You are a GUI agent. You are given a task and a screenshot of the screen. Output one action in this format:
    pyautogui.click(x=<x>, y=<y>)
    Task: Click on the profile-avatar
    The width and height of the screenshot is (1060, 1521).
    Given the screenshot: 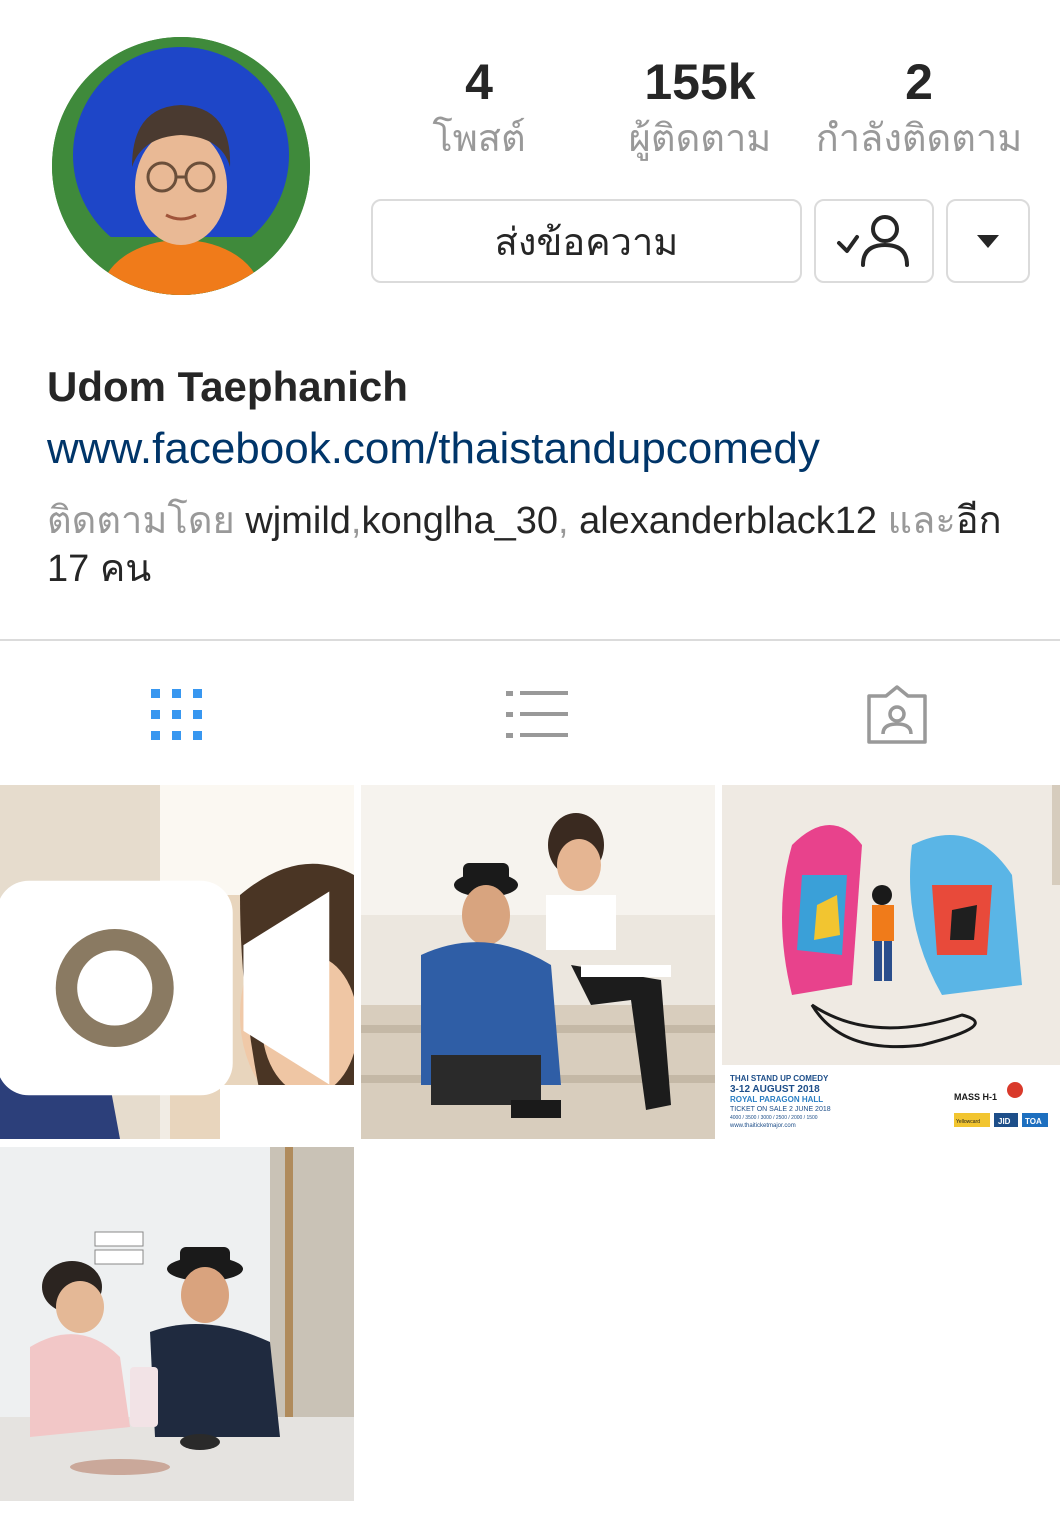 What is the action you would take?
    pyautogui.click(x=181, y=166)
    